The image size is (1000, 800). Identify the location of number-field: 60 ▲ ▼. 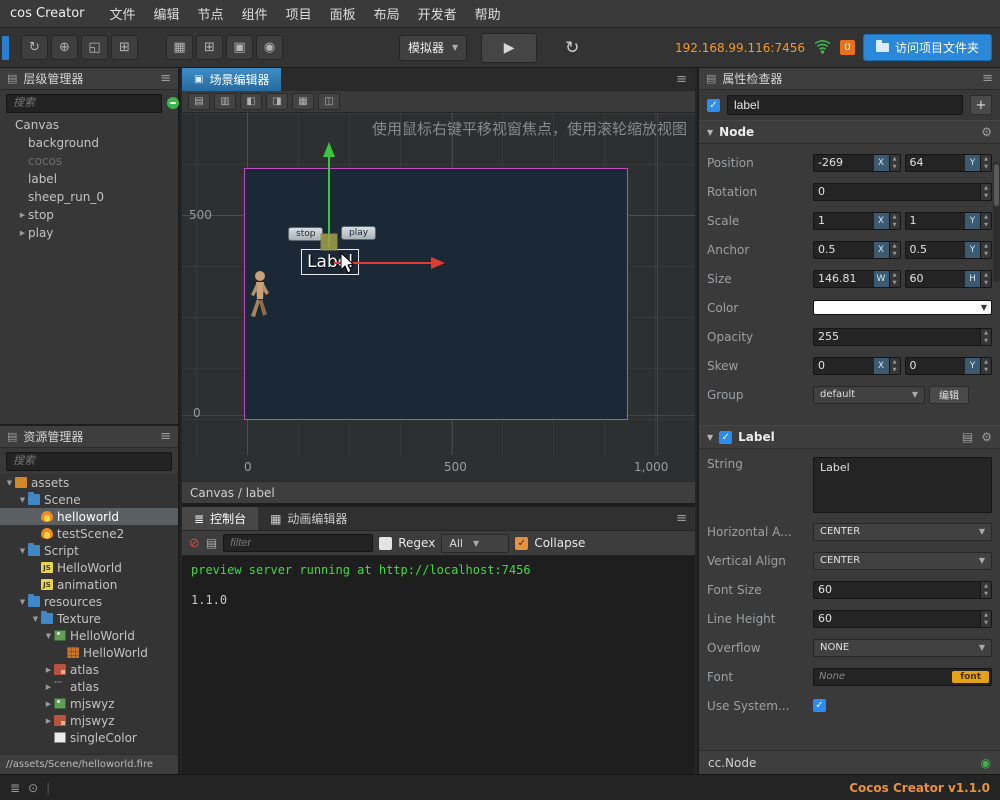
(902, 618).